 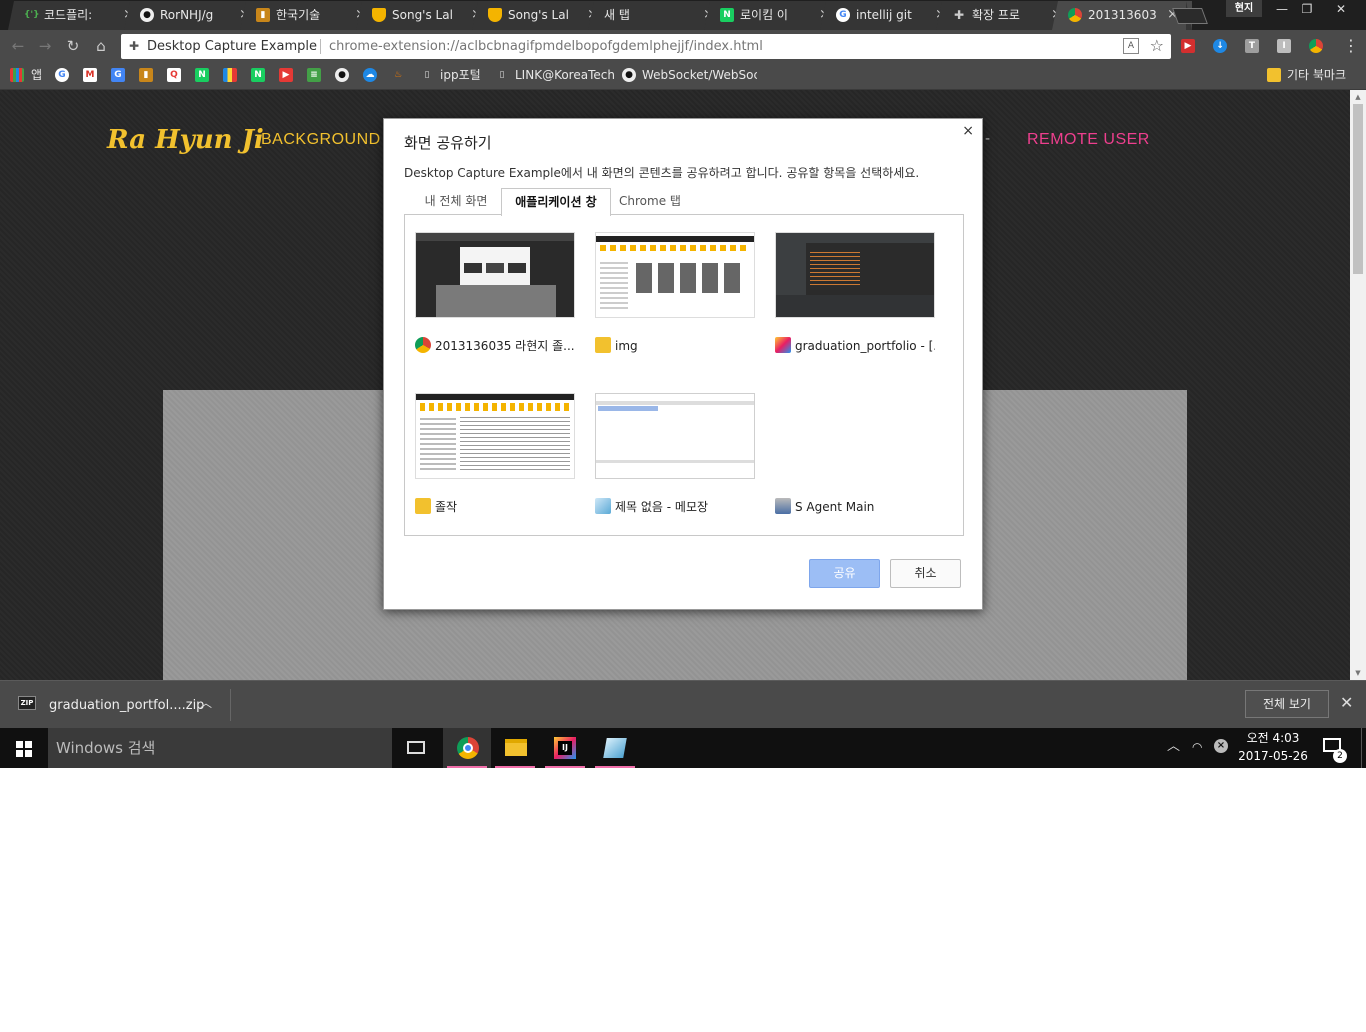 I want to click on browser-tab: ✚ 확장 프로 ×, so click(x=1006, y=15).